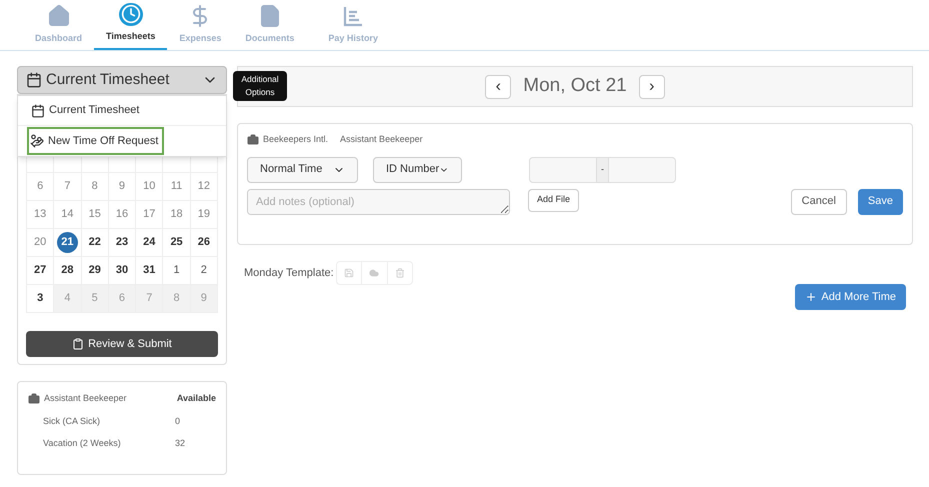 The height and width of the screenshot is (487, 929). Describe the element at coordinates (177, 187) in the screenshot. I see `calendar-day: 11` at that location.